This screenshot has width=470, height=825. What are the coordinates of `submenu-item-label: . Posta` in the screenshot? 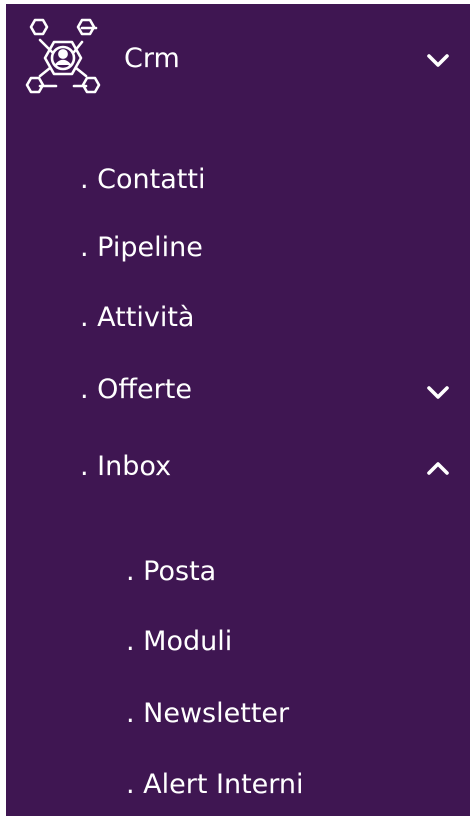 It's located at (171, 571).